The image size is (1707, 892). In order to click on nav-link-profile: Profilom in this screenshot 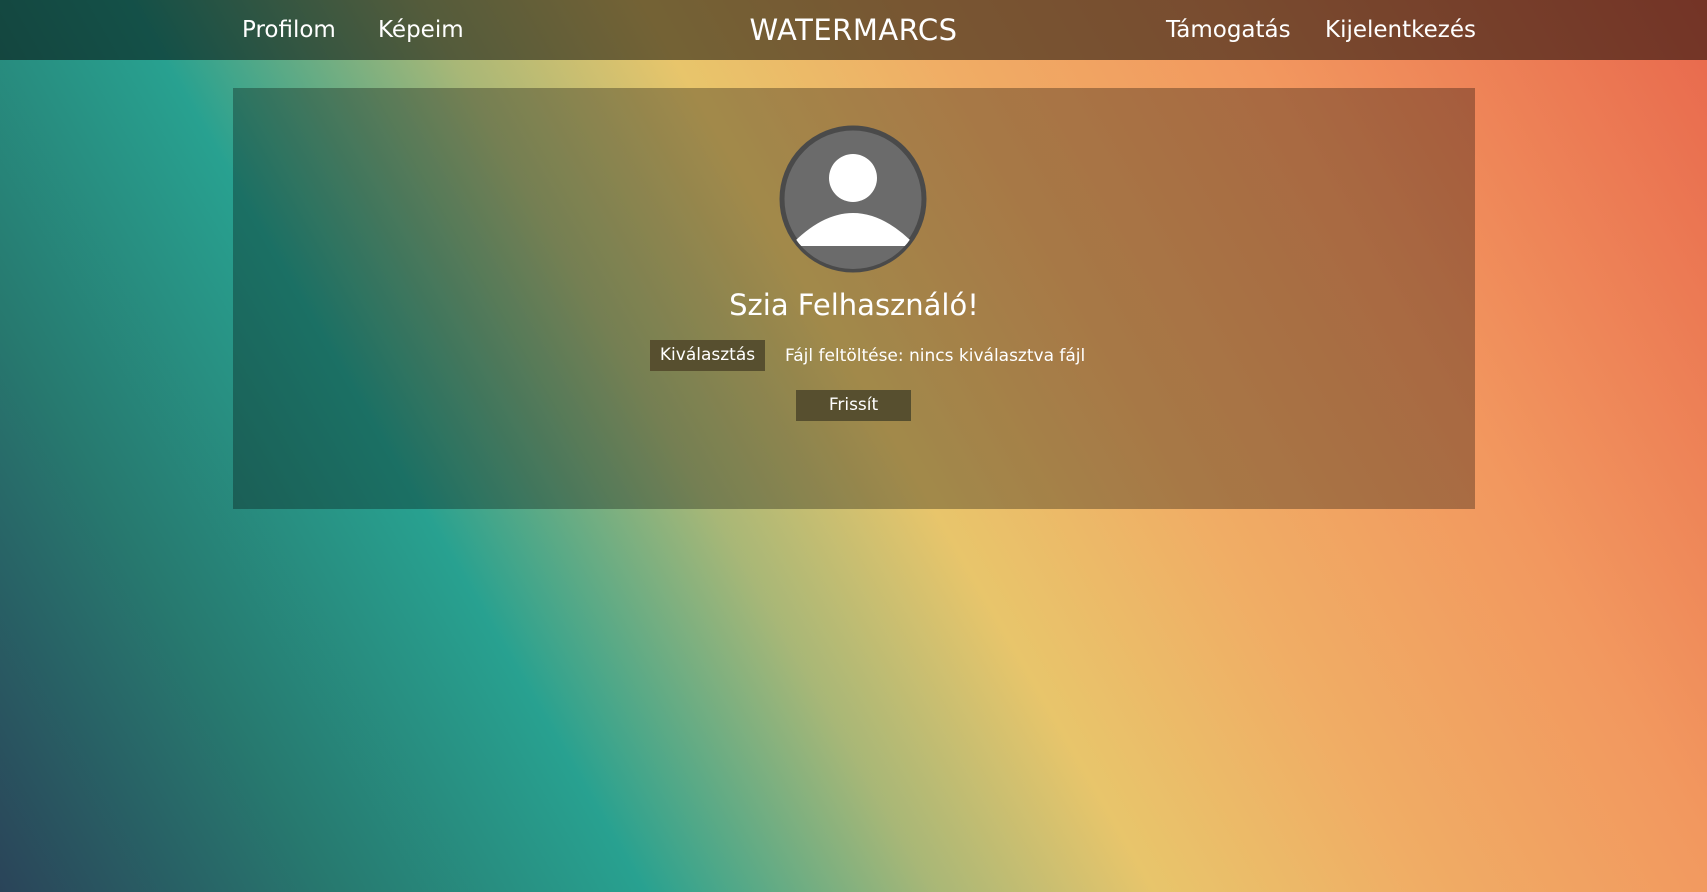, I will do `click(289, 30)`.